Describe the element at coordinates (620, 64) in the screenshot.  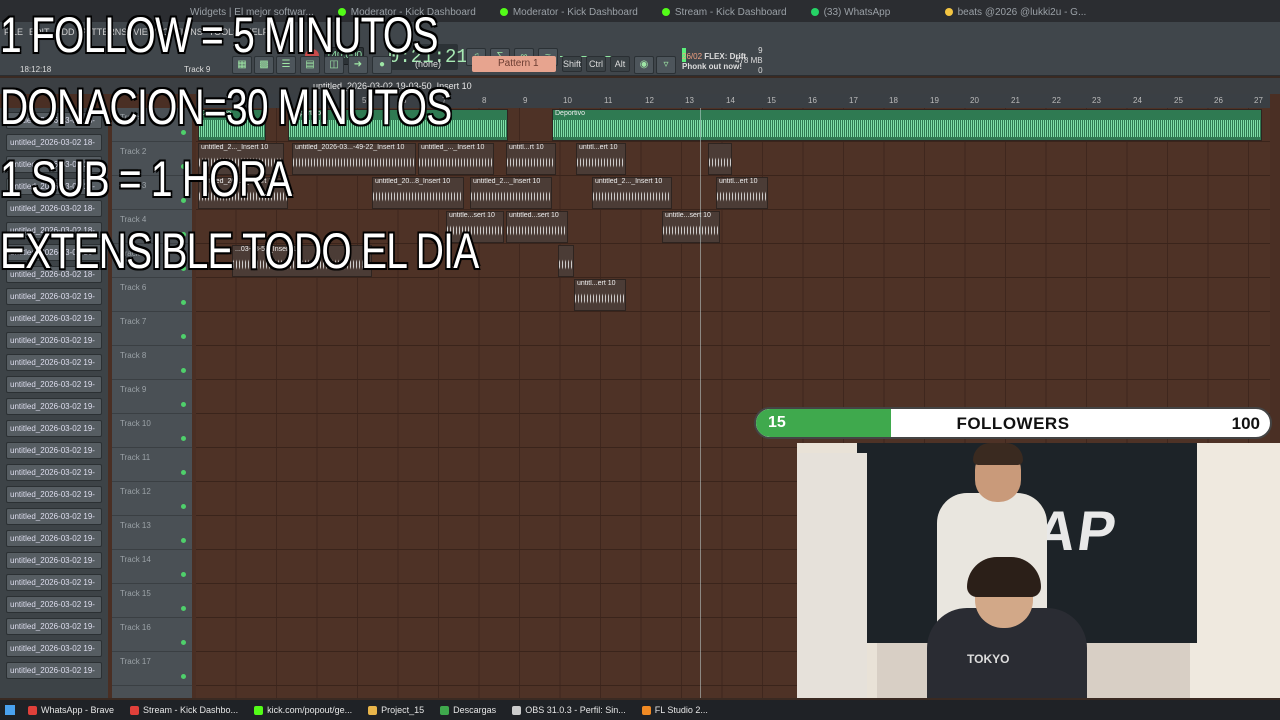
I see `alt-key: Alt` at that location.